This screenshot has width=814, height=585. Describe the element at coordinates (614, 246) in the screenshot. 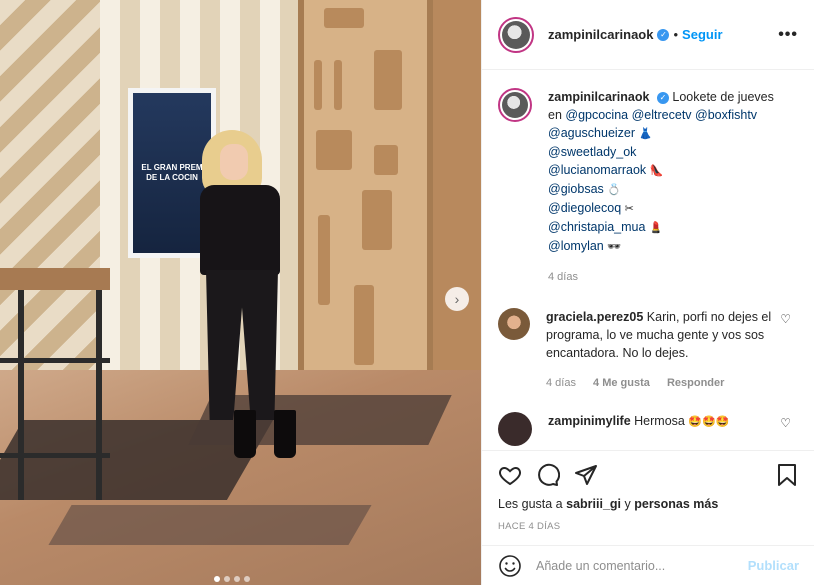

I see `sunglasses-emoji: 🕶` at that location.